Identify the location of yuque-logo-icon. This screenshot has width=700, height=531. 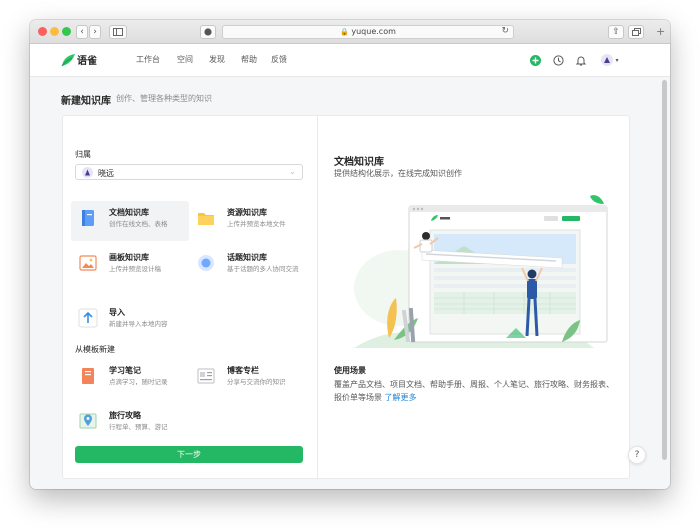
(68, 60).